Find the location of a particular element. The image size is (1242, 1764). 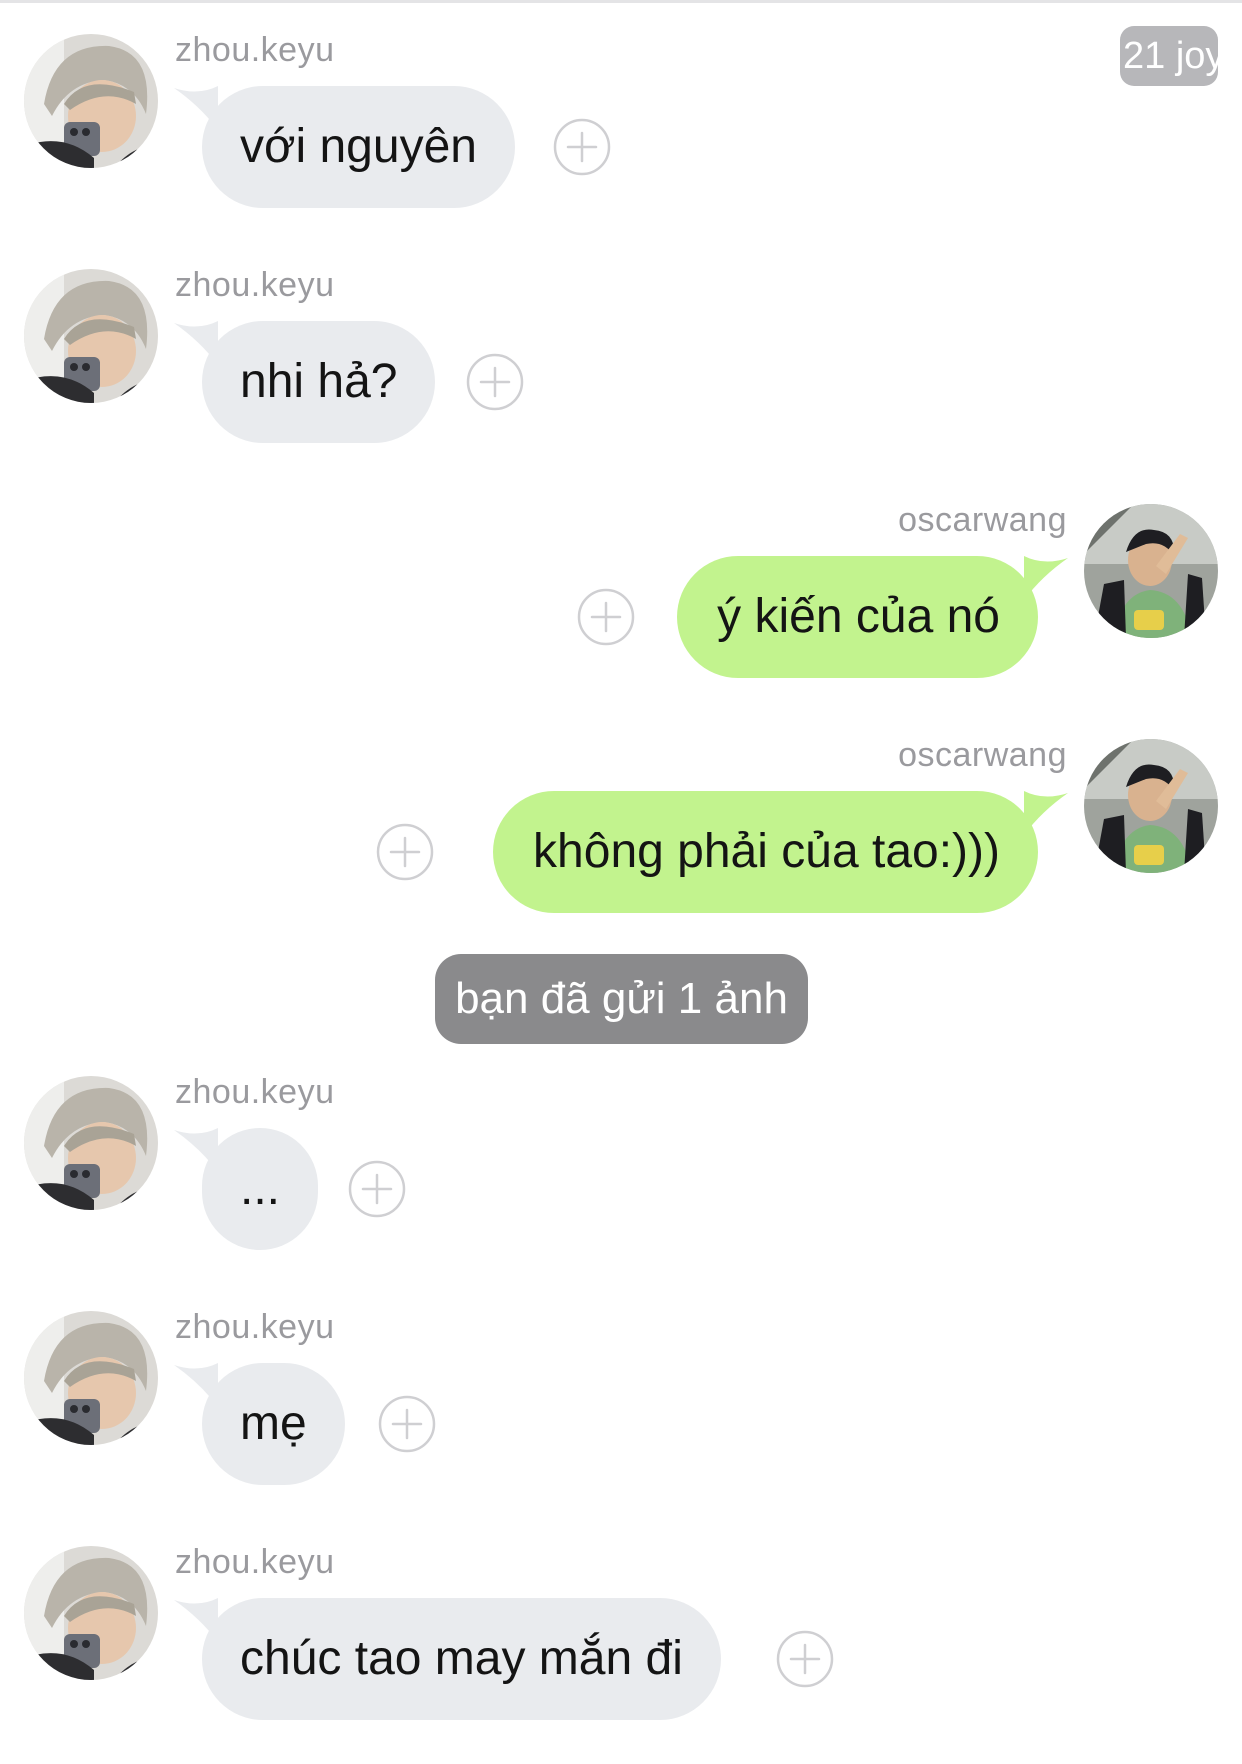

message-row: oscarwang ý kiến của nó is located at coordinates (621, 600).